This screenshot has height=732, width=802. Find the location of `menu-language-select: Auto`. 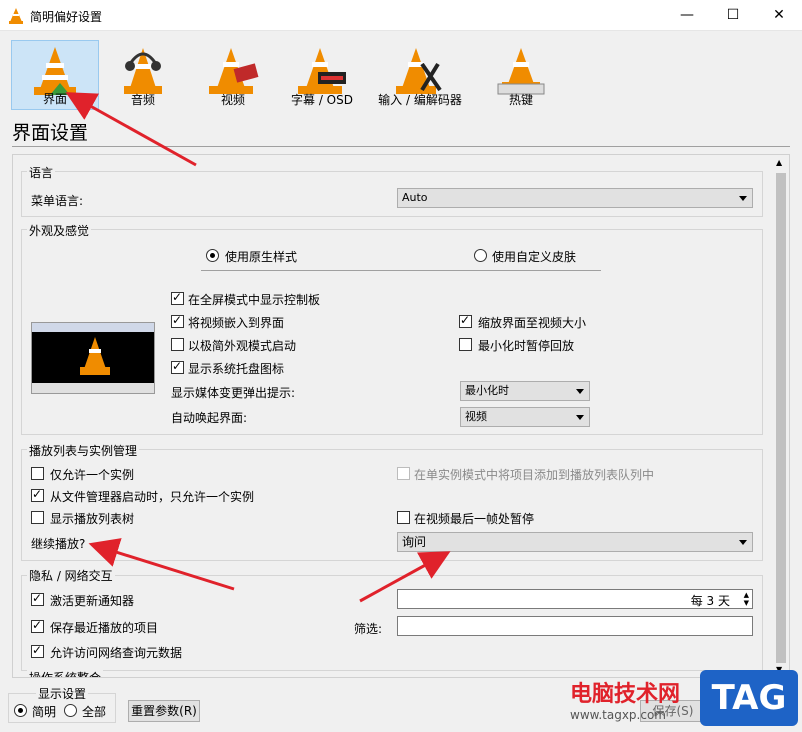

menu-language-select: Auto is located at coordinates (575, 198).